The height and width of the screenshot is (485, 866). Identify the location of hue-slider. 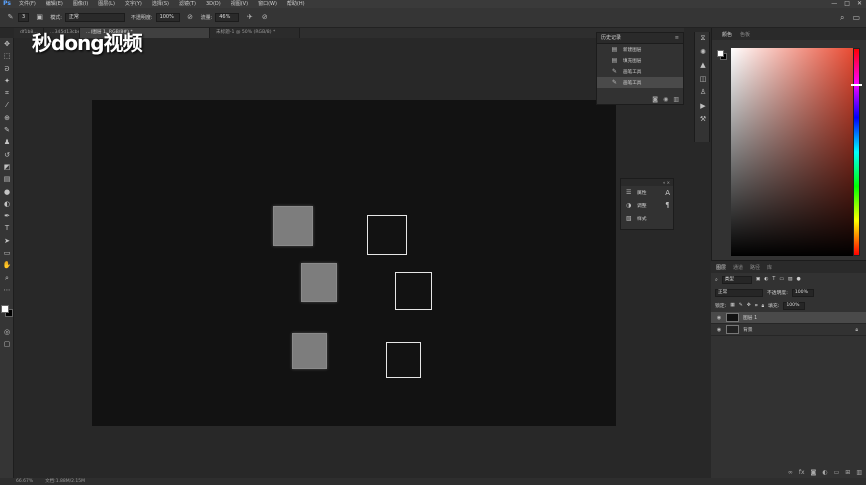
(856, 152).